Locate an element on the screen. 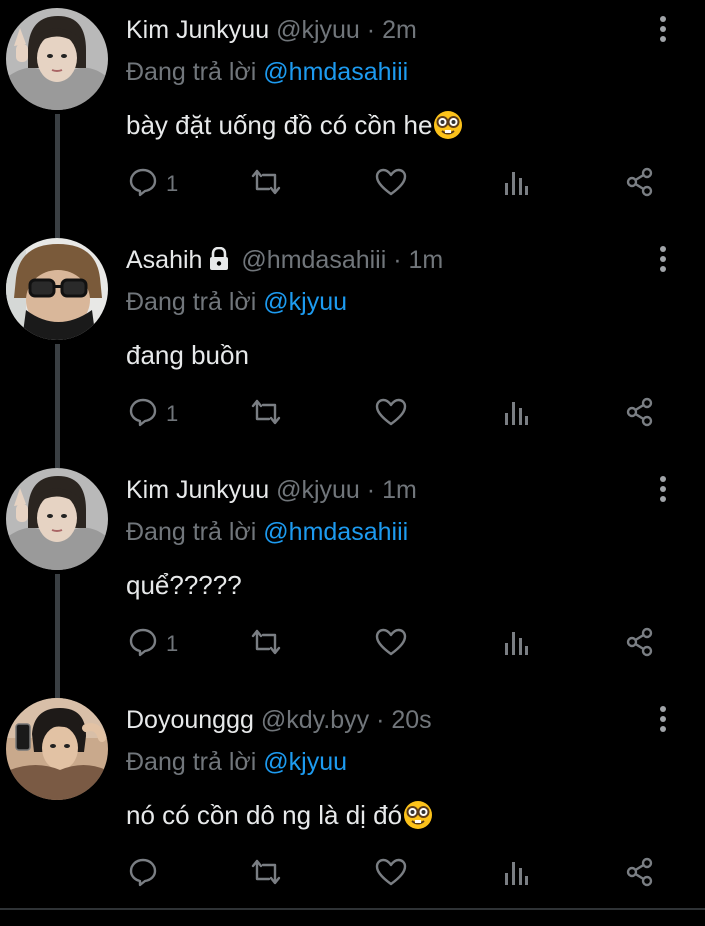 This screenshot has height=926, width=705. tweet-text: bày đặt uống đồ có cồn he is located at coordinates (294, 128).